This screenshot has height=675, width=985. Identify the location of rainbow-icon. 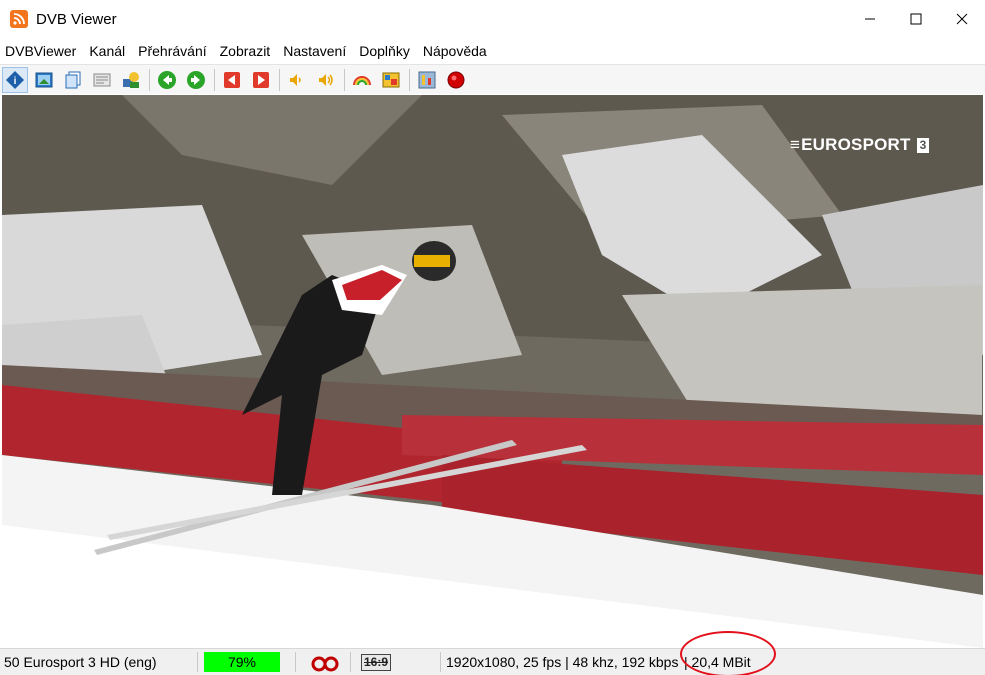
(362, 80).